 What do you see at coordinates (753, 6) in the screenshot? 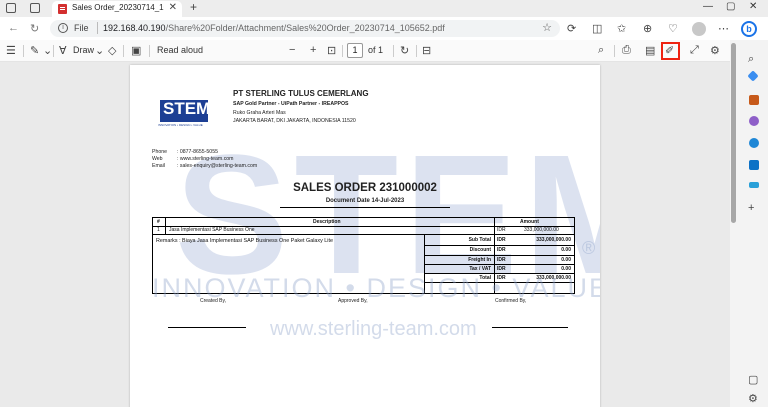
I see `close-window-icon: ✕` at bounding box center [753, 6].